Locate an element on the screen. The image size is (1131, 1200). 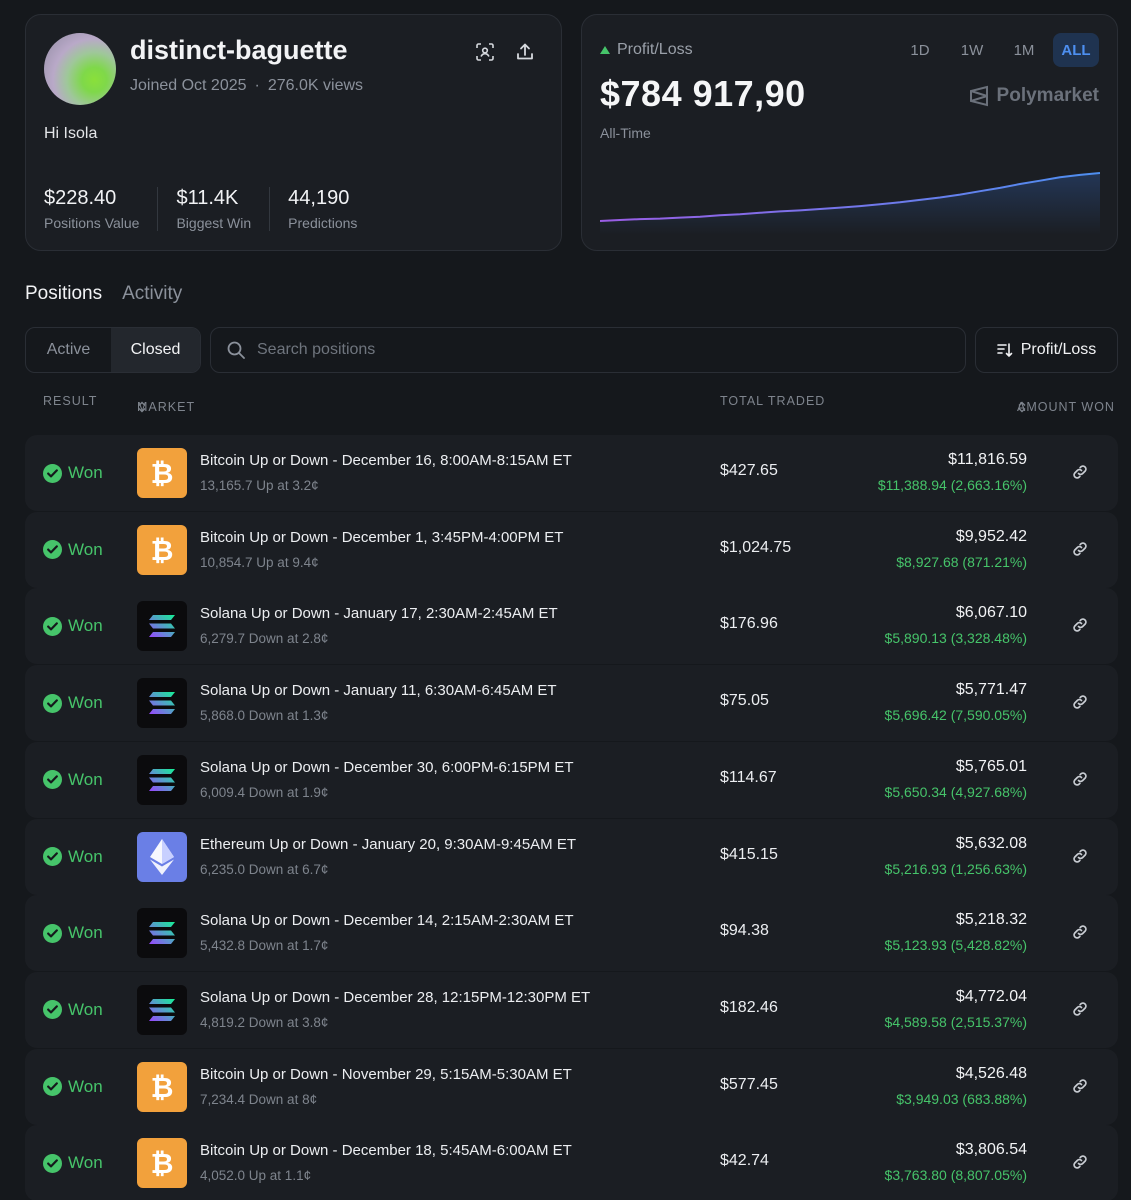
profit-gain: $5,696.42 (7,590.05%) is located at coordinates (955, 715).